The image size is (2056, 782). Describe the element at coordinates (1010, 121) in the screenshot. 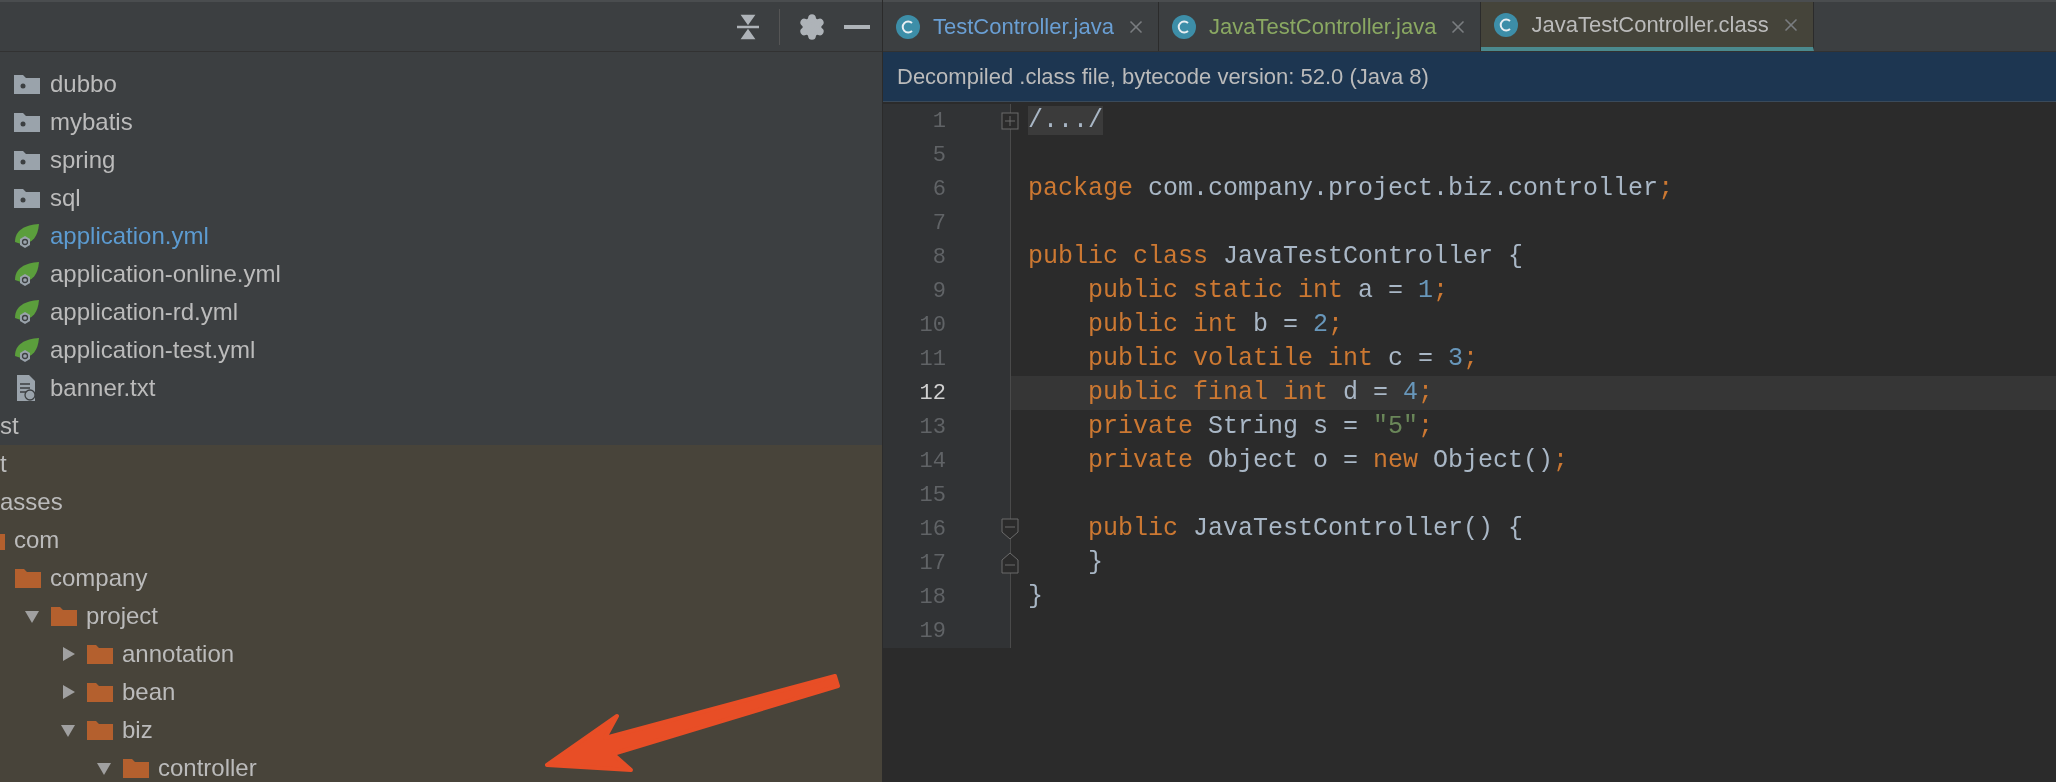

I see `fold-expand-icon` at that location.